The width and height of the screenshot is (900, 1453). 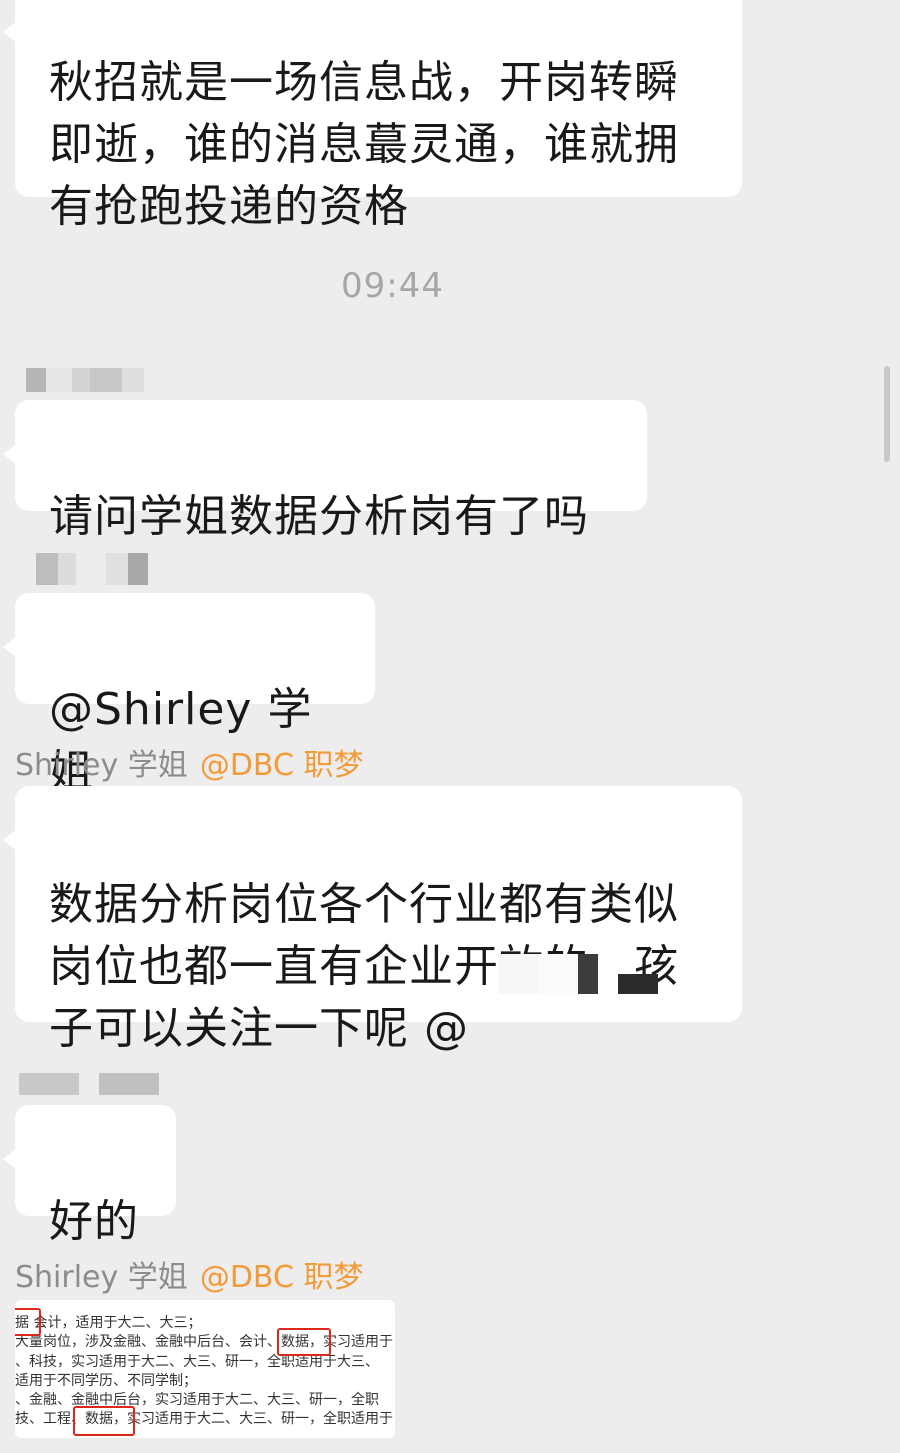 What do you see at coordinates (189, 695) in the screenshot?
I see `message-bubble-3: @Shirley 学姐` at bounding box center [189, 695].